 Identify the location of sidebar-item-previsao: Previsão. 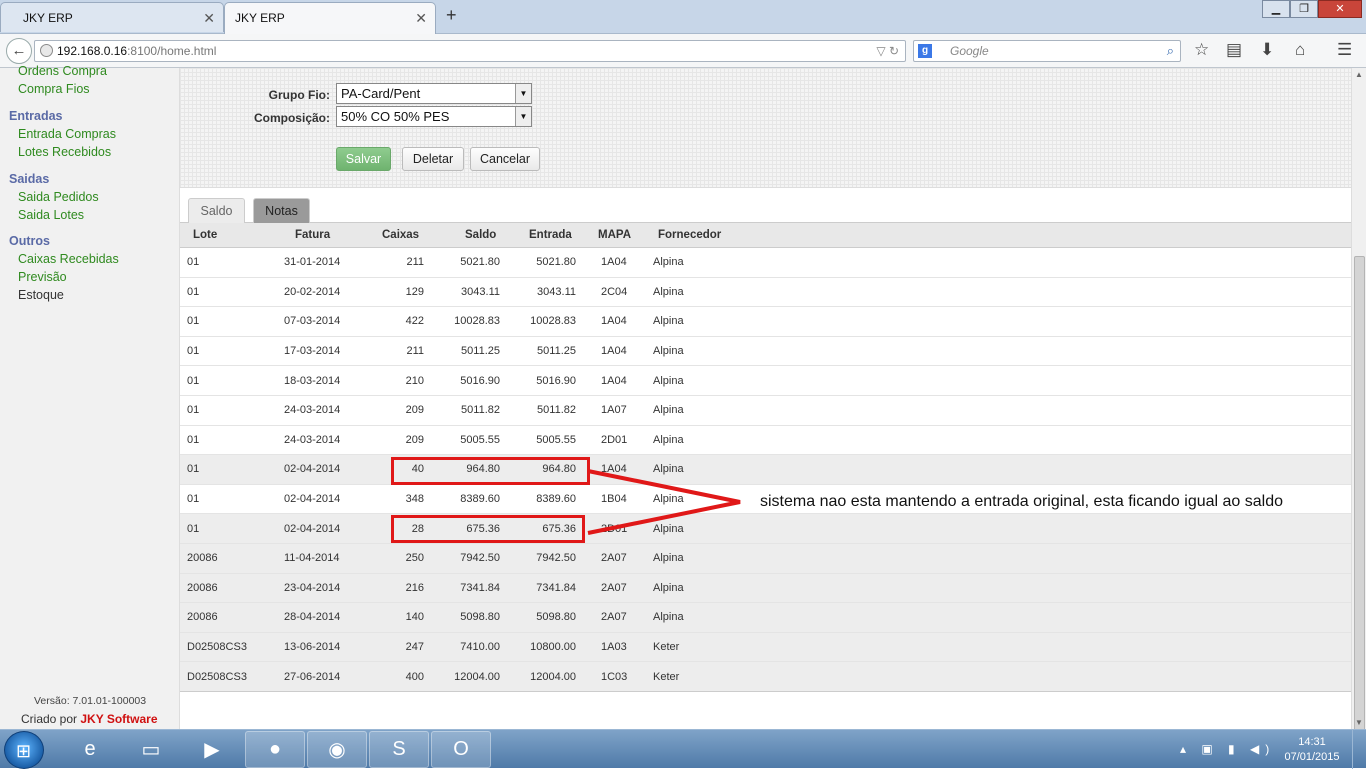
(42, 277).